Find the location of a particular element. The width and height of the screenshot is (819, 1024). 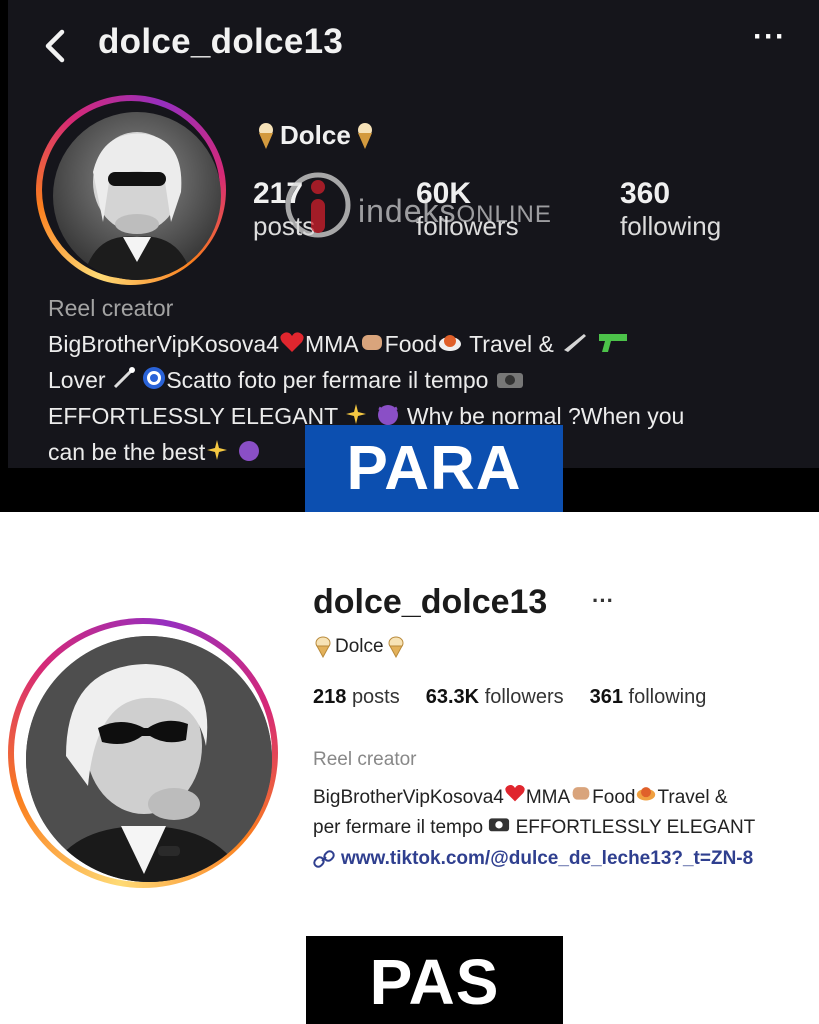

after-badge: PAS is located at coordinates (434, 980).